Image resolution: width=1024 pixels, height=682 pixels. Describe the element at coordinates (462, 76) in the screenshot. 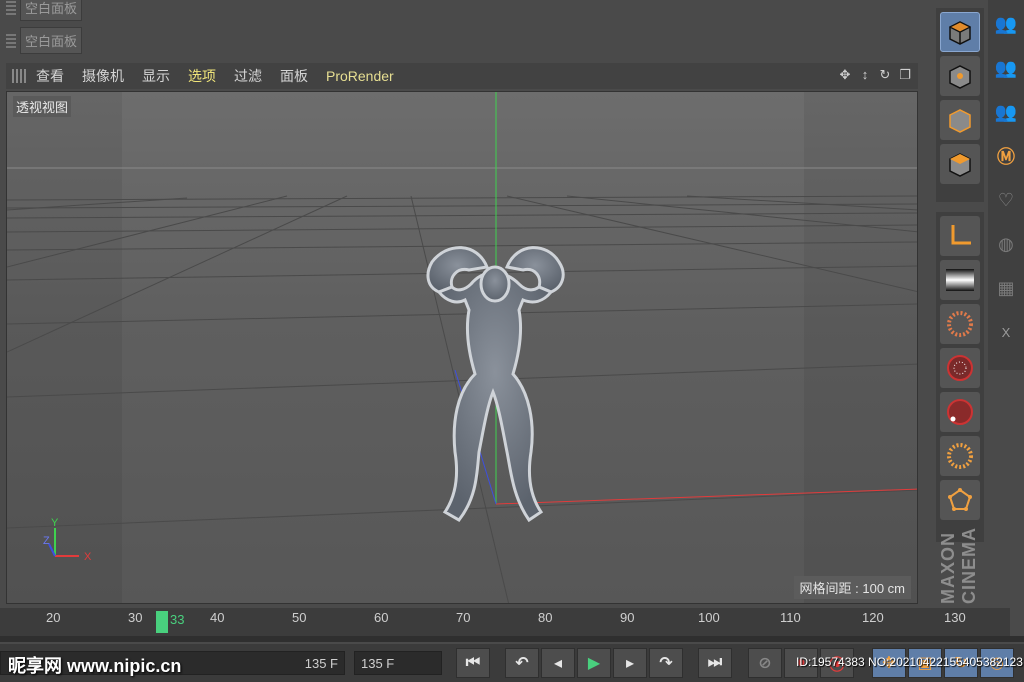

I see `viewport-menubar: 查看 摄像机 显示 选项 过滤 面板 ProRender ✥ ↕ ↻ ❐` at that location.